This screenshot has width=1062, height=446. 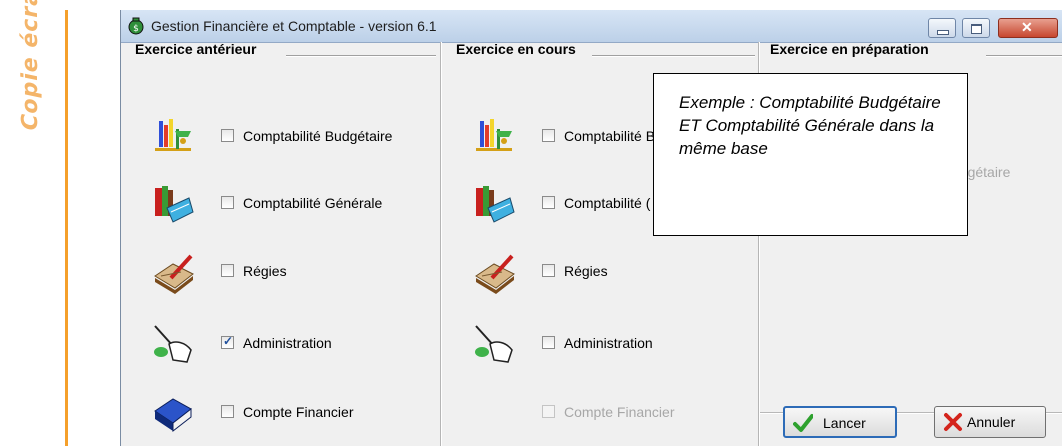 What do you see at coordinates (953, 422) in the screenshot?
I see `cross-icon` at bounding box center [953, 422].